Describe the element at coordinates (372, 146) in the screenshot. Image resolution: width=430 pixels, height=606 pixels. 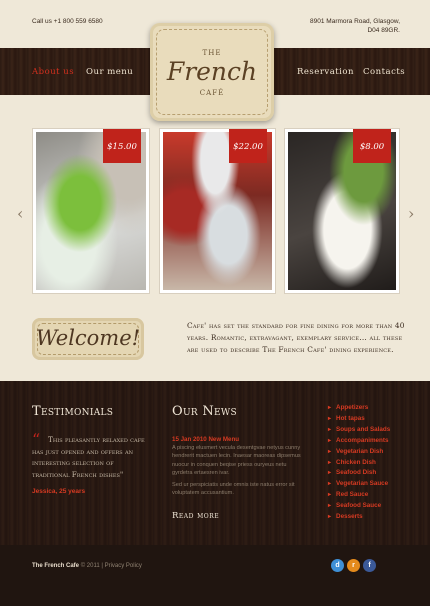
I see `price-tag: $8.00` at that location.